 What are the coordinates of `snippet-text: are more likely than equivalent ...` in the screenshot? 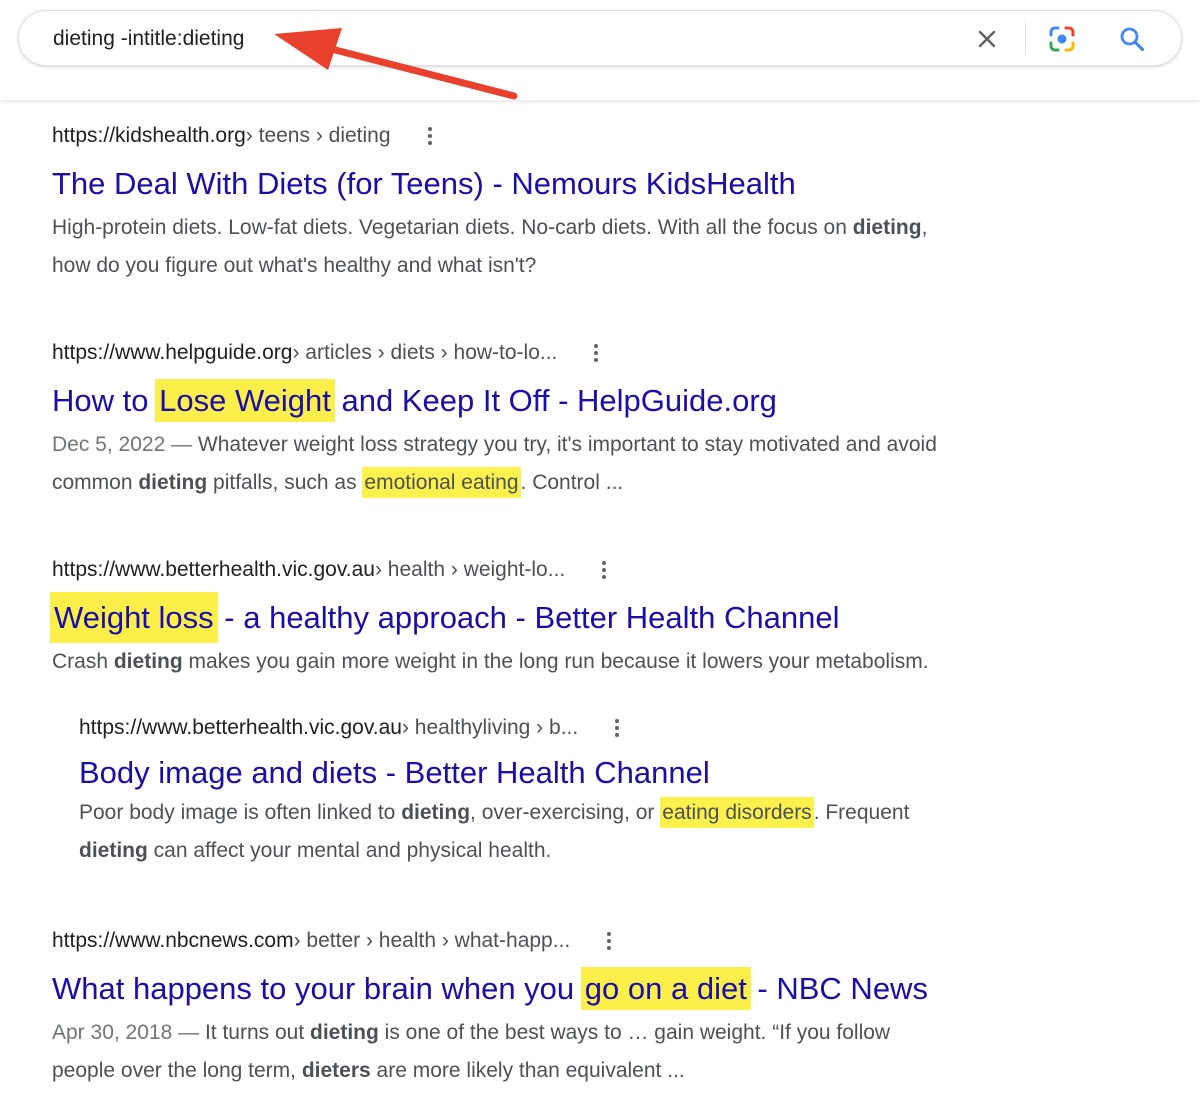 It's located at (527, 1070).